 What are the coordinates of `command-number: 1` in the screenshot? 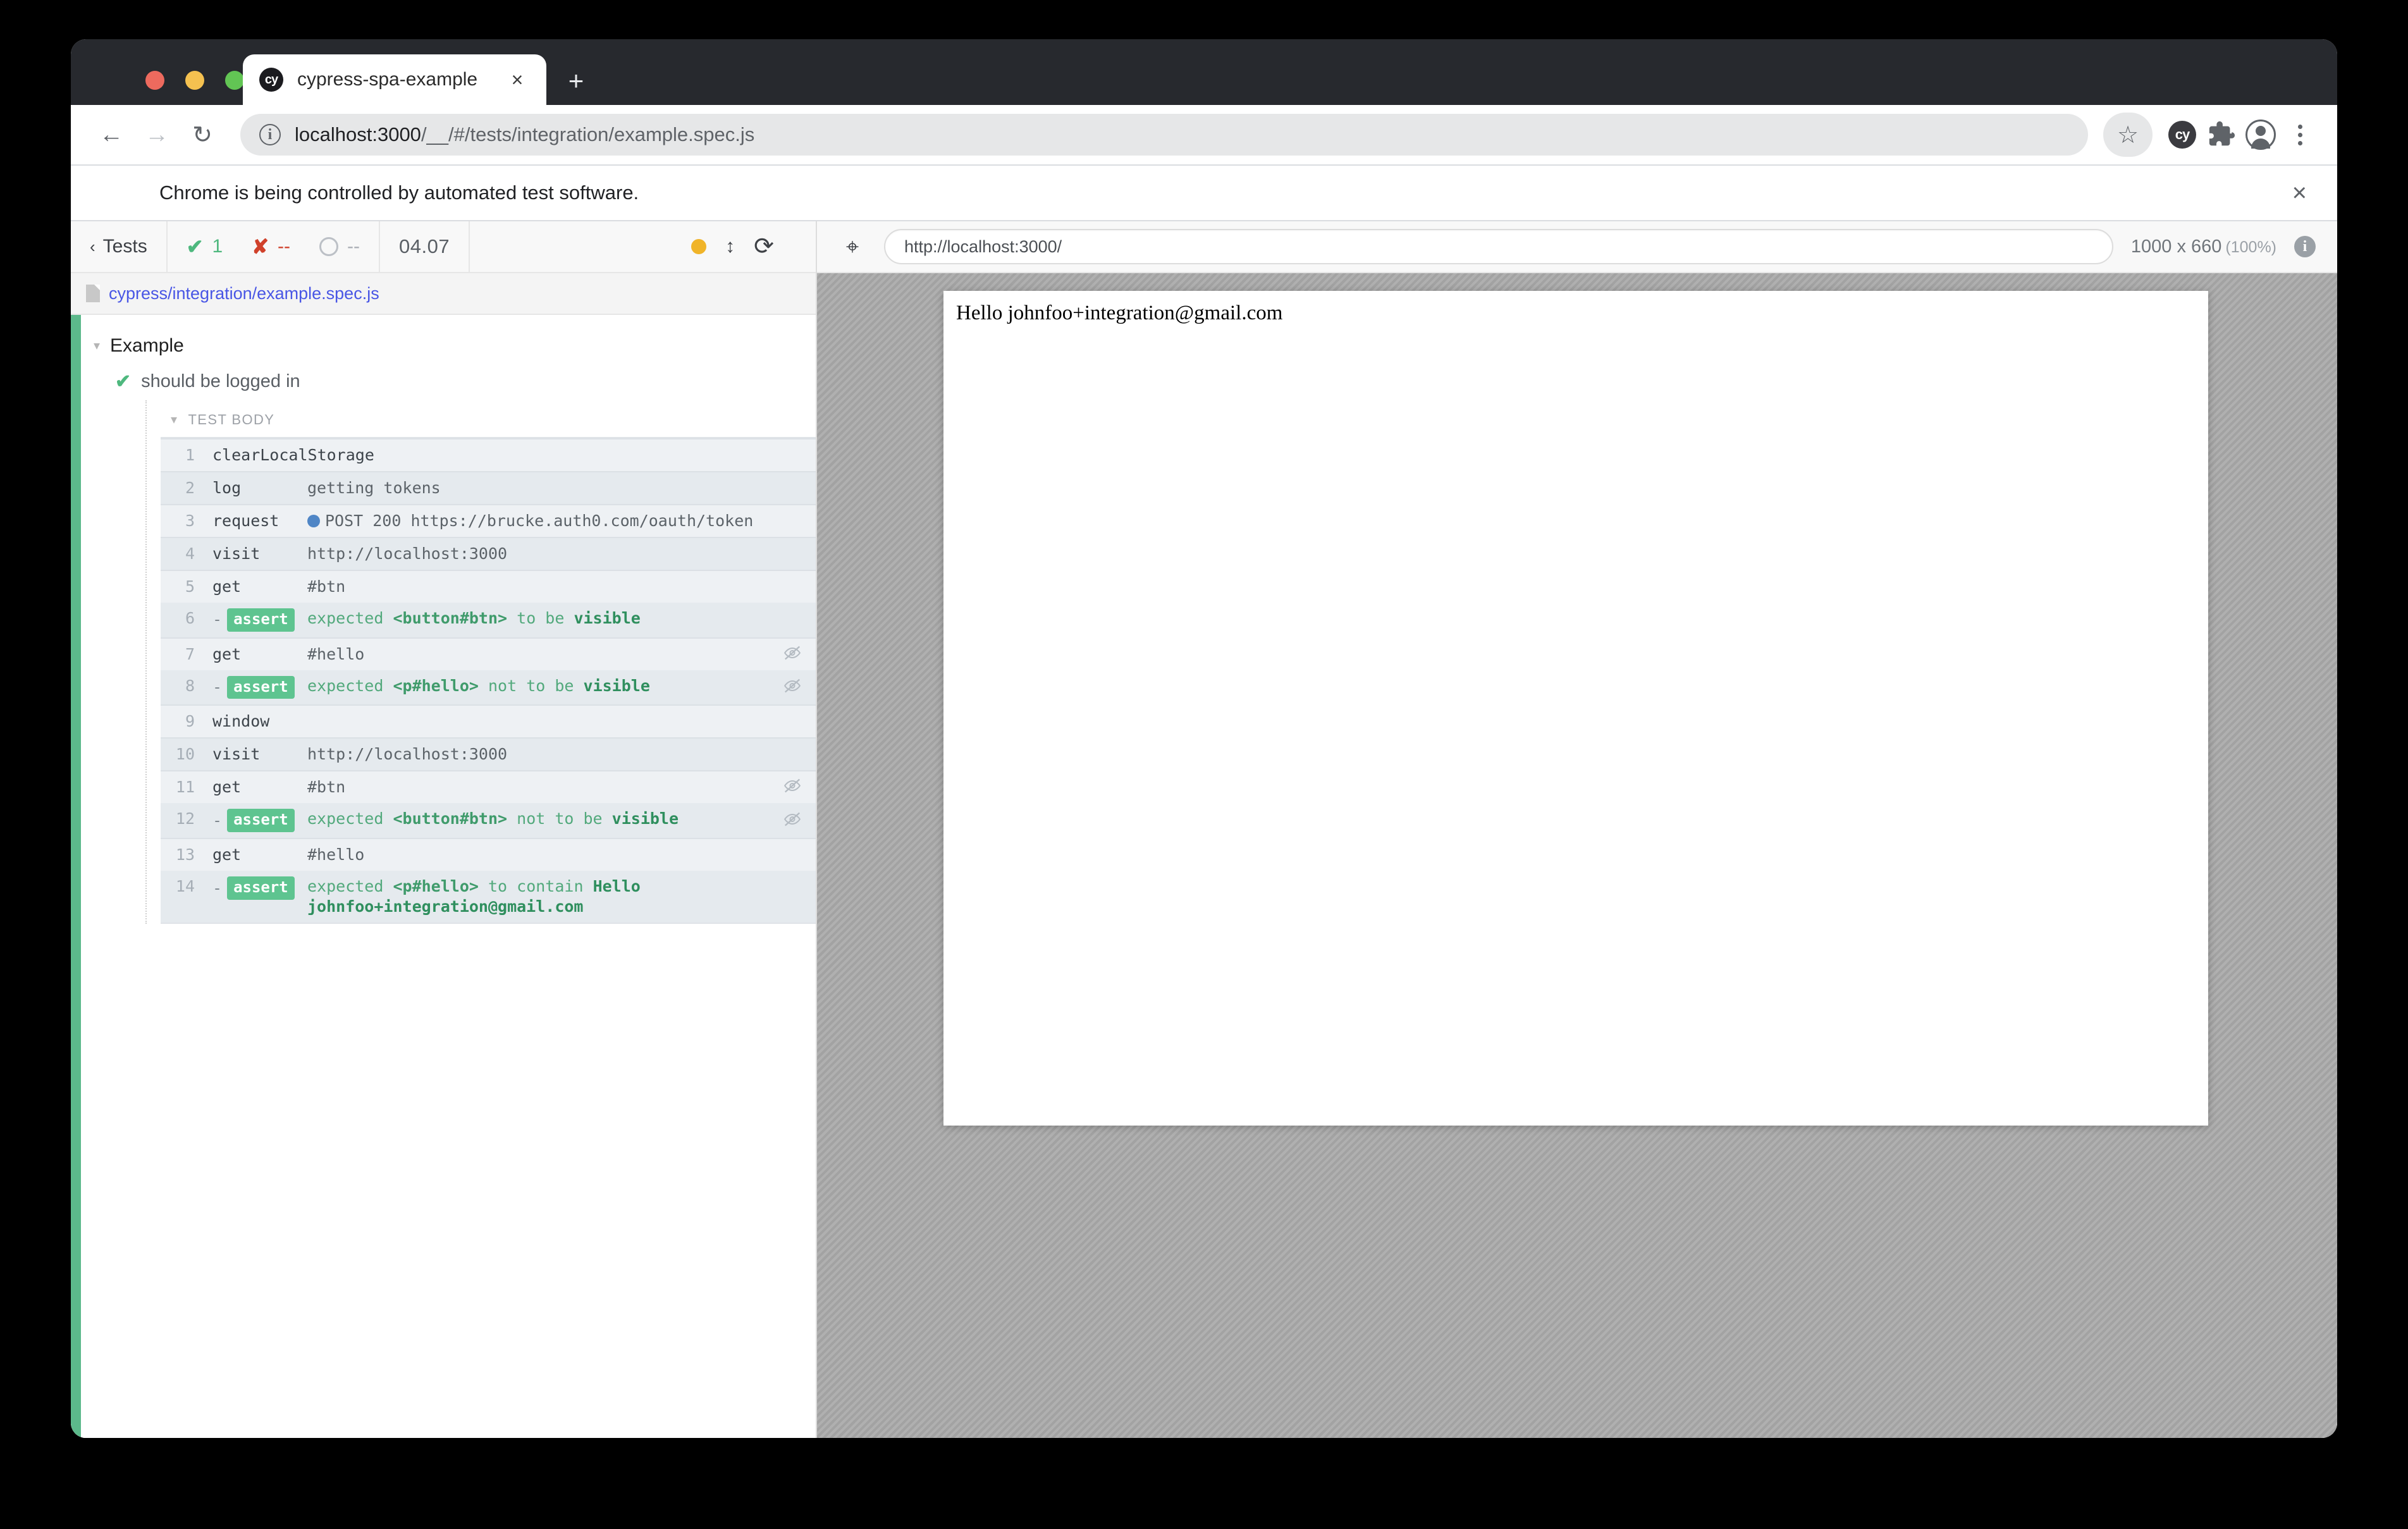 It's located at (190, 455).